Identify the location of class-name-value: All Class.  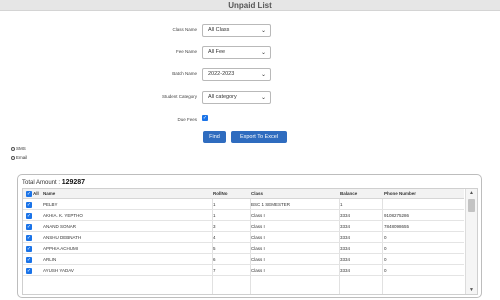
(219, 30).